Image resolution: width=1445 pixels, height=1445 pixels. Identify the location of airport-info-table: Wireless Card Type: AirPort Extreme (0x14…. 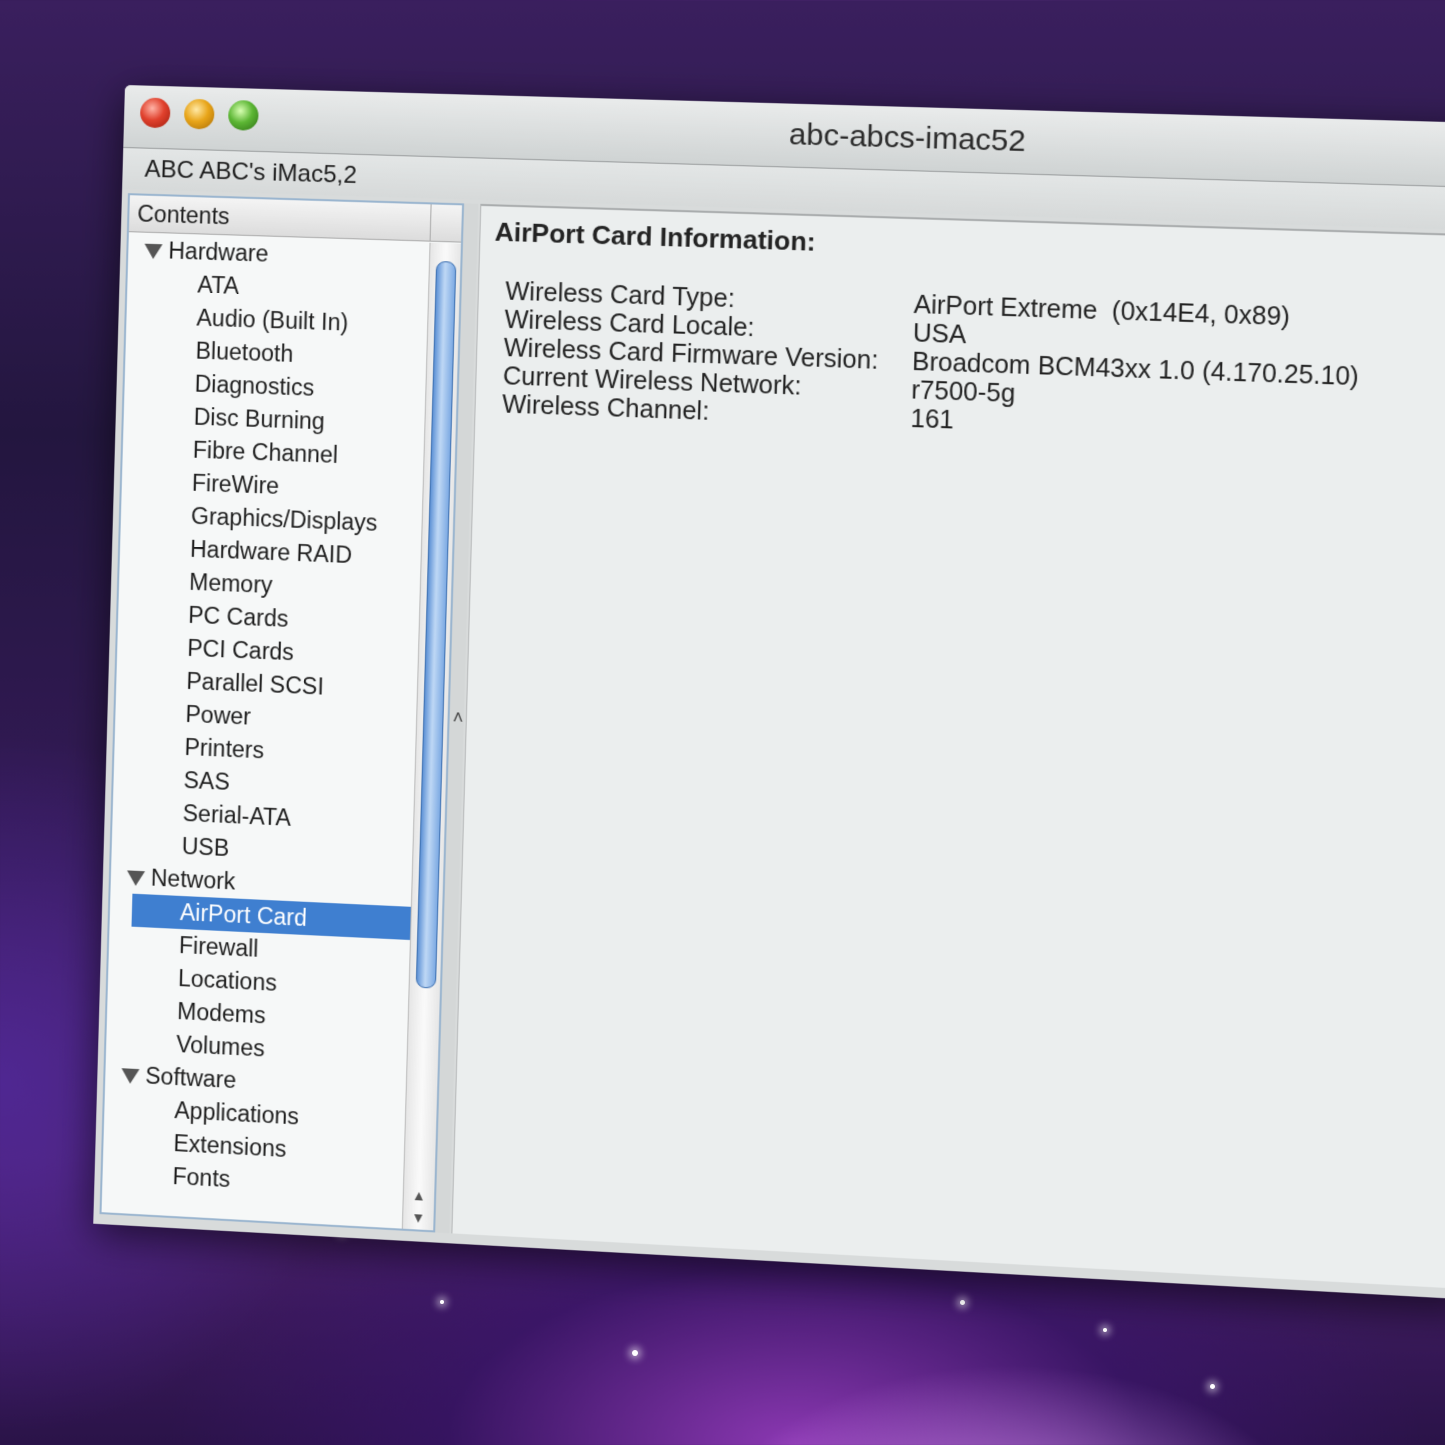
(931, 363).